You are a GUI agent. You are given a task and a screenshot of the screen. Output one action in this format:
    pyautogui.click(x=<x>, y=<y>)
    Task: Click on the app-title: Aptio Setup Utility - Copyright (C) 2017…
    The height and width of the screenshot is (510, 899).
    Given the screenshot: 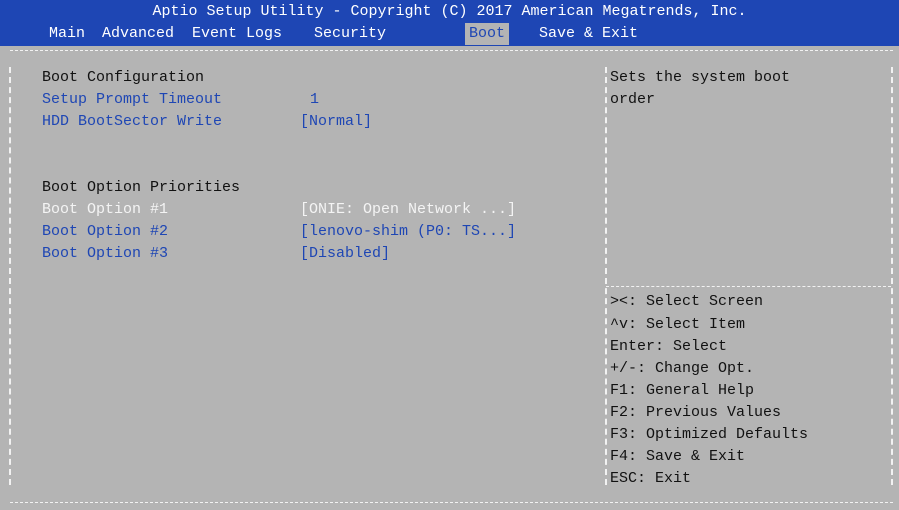 What is the action you would take?
    pyautogui.click(x=449, y=11)
    